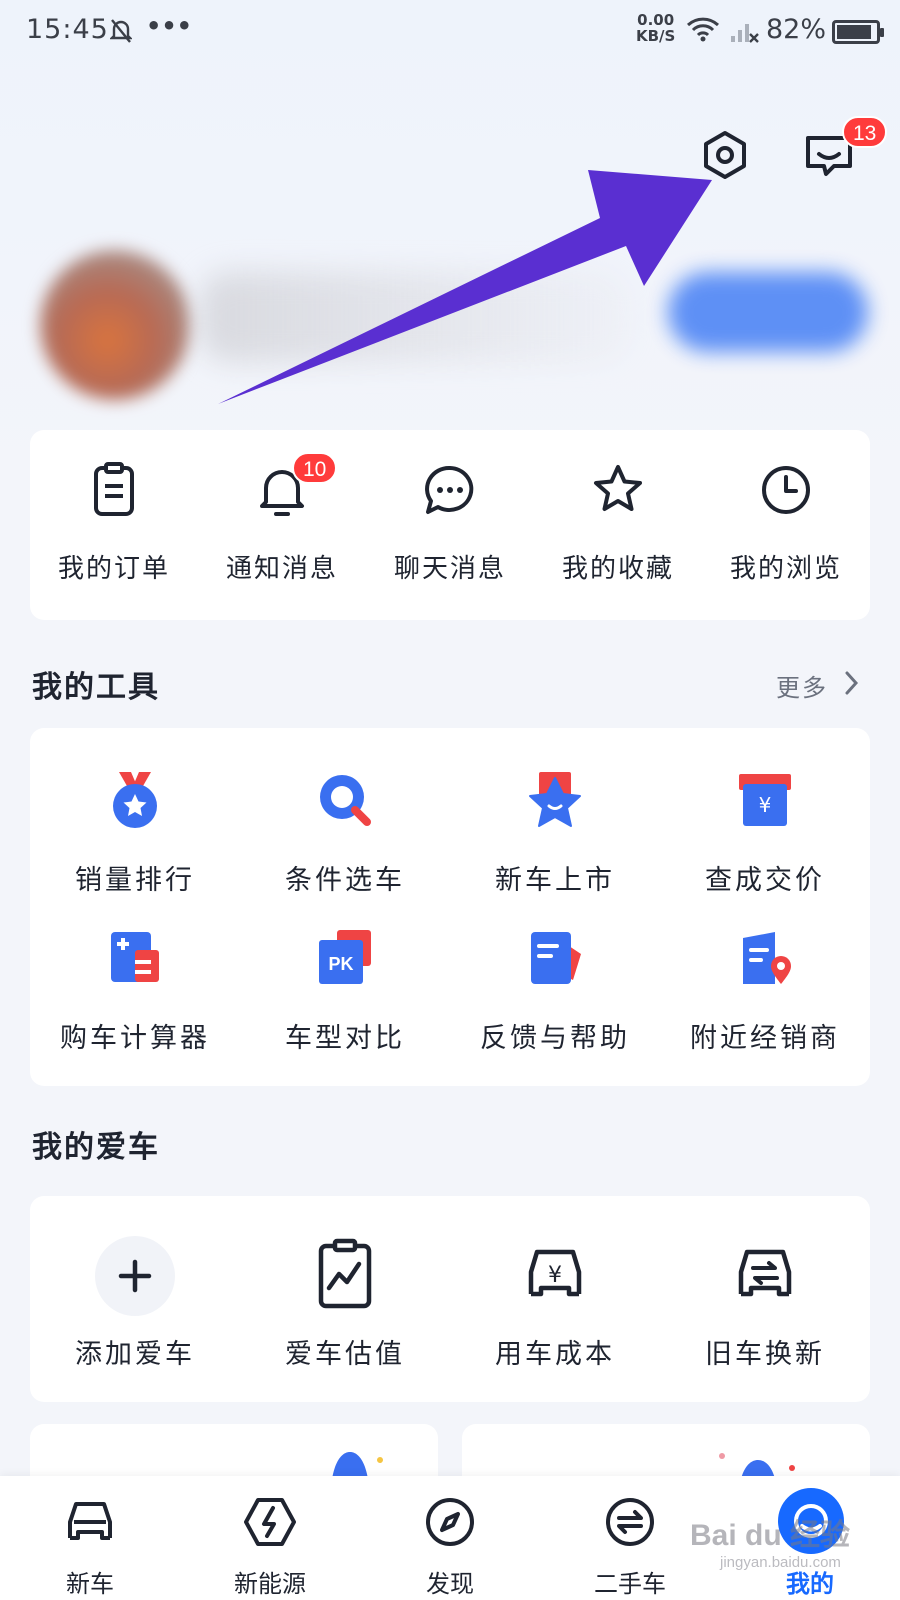 The height and width of the screenshot is (1600, 900). Describe the element at coordinates (745, 33) in the screenshot. I see `signal-icon` at that location.